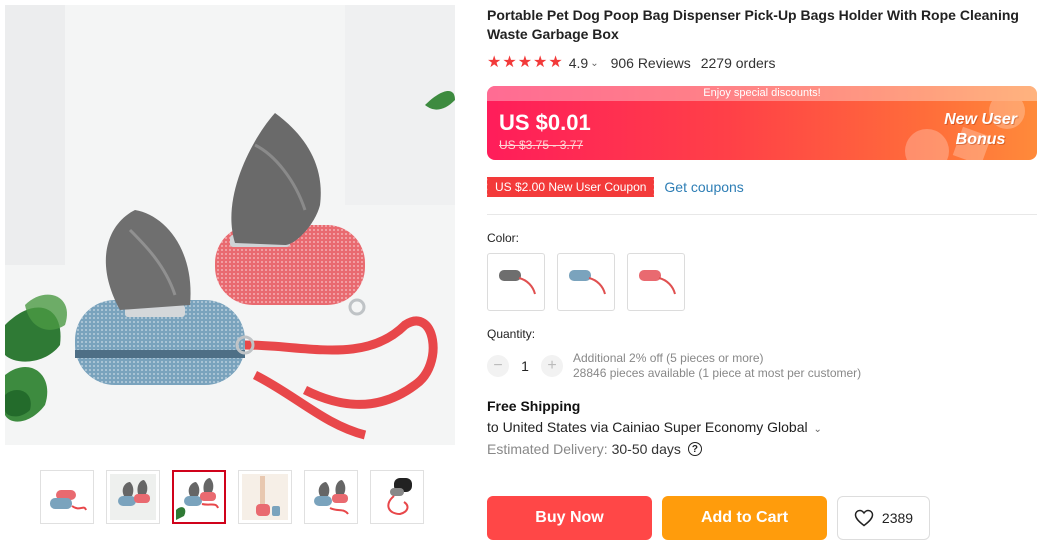 This screenshot has width=1042, height=547. What do you see at coordinates (668, 358) in the screenshot?
I see `bulk-discount-note: Additional 2% off (5 pieces or more)` at bounding box center [668, 358].